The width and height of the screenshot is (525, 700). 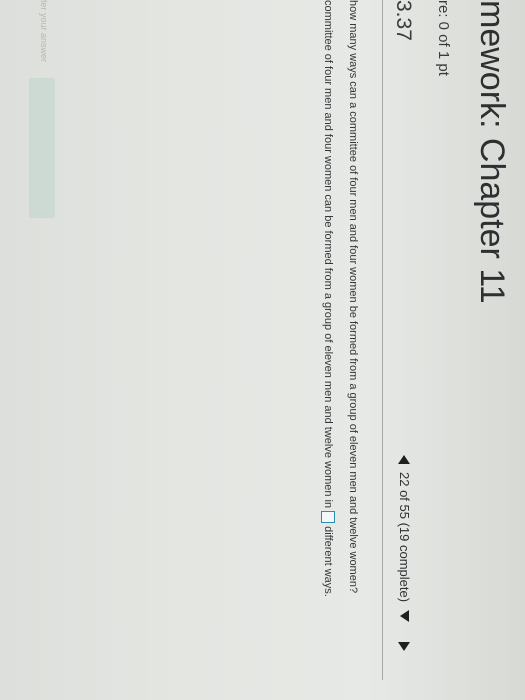 What do you see at coordinates (404, 537) in the screenshot?
I see `progress-label: 22 of 55 (19 complete)` at bounding box center [404, 537].